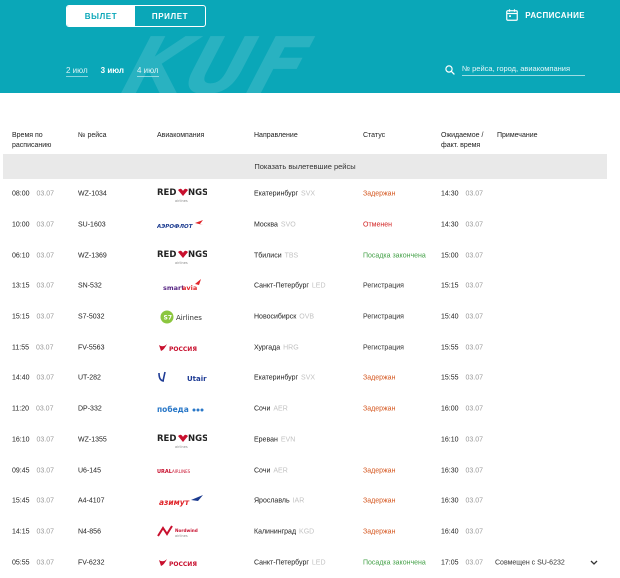  What do you see at coordinates (377, 225) in the screenshot?
I see `flight-status: Отменен` at bounding box center [377, 225].